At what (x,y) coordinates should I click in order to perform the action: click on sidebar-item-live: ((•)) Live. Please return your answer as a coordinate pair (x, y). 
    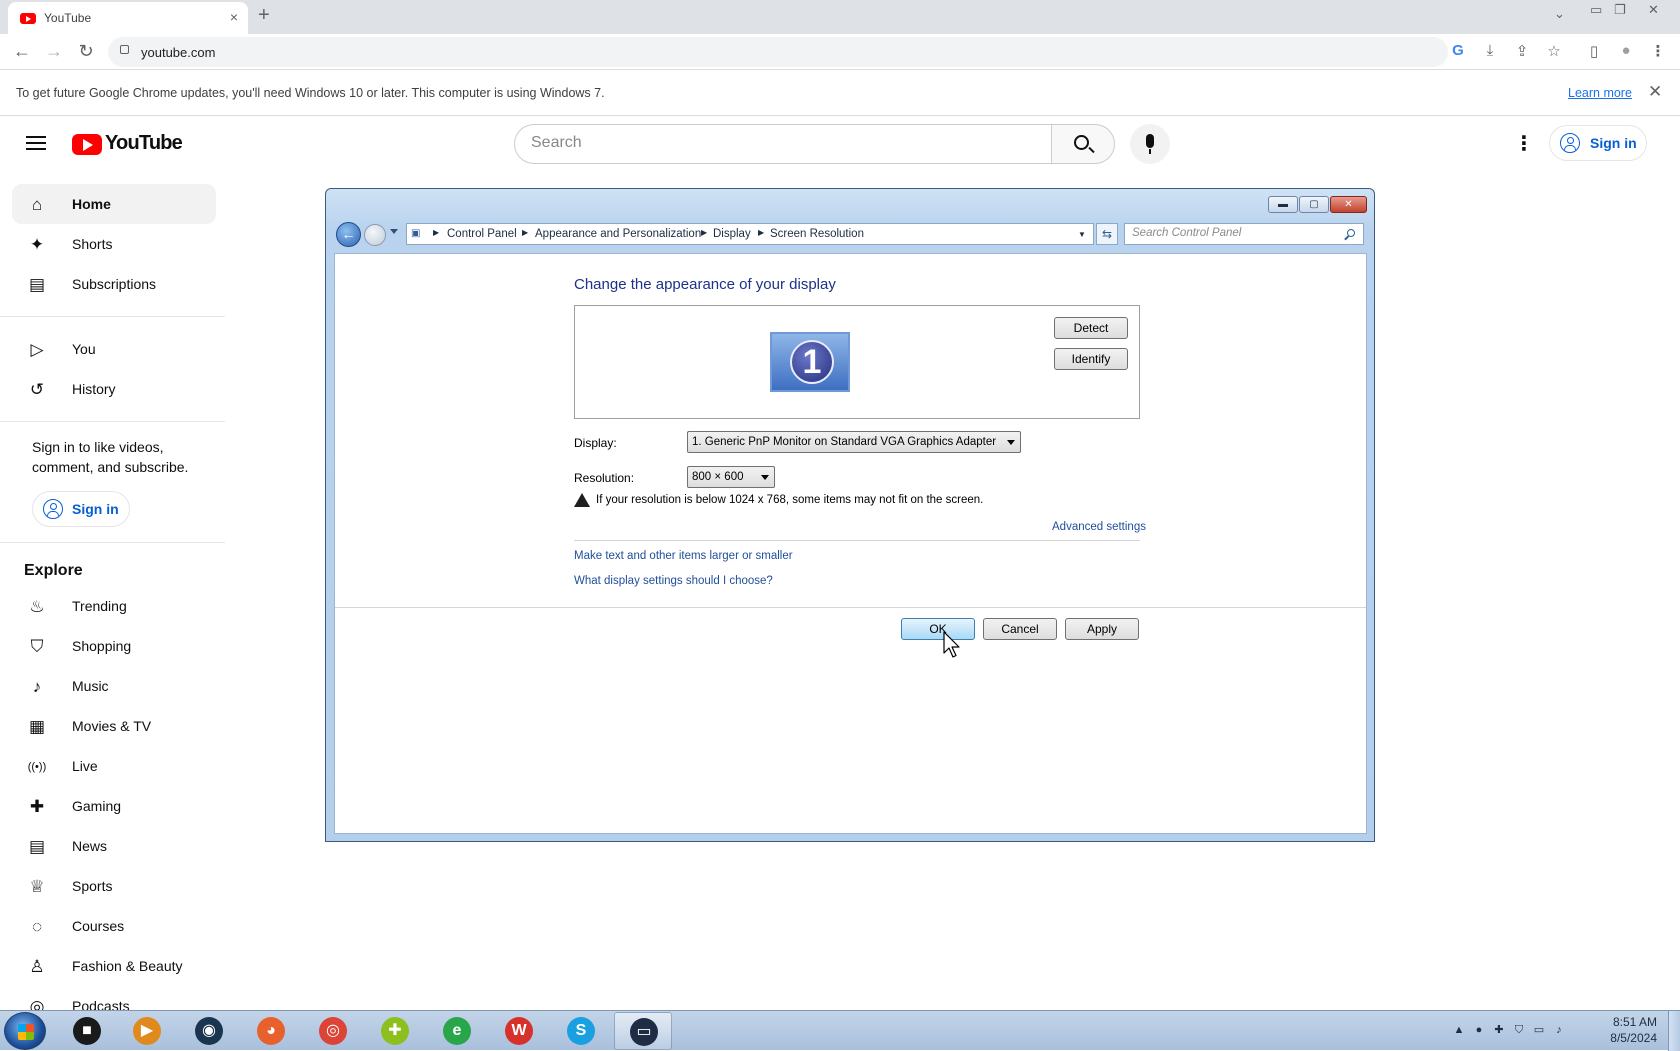
    Looking at the image, I should click on (114, 766).